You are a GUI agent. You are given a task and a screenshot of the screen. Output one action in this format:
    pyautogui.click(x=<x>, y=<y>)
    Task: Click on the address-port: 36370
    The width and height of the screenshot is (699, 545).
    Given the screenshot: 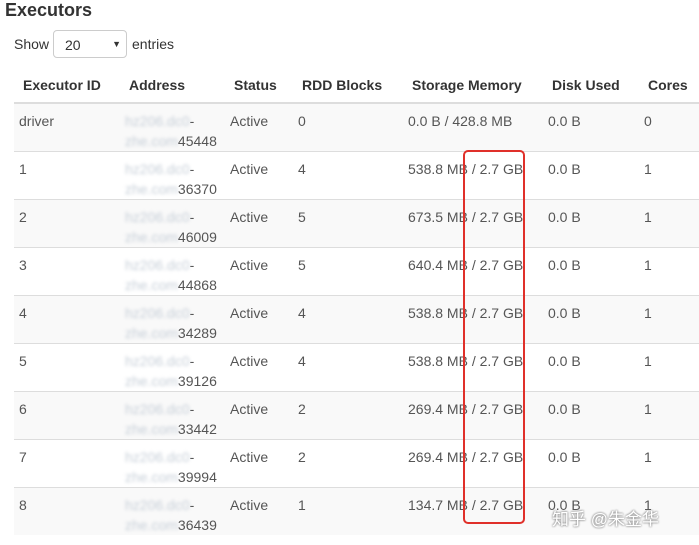 What is the action you would take?
    pyautogui.click(x=197, y=189)
    